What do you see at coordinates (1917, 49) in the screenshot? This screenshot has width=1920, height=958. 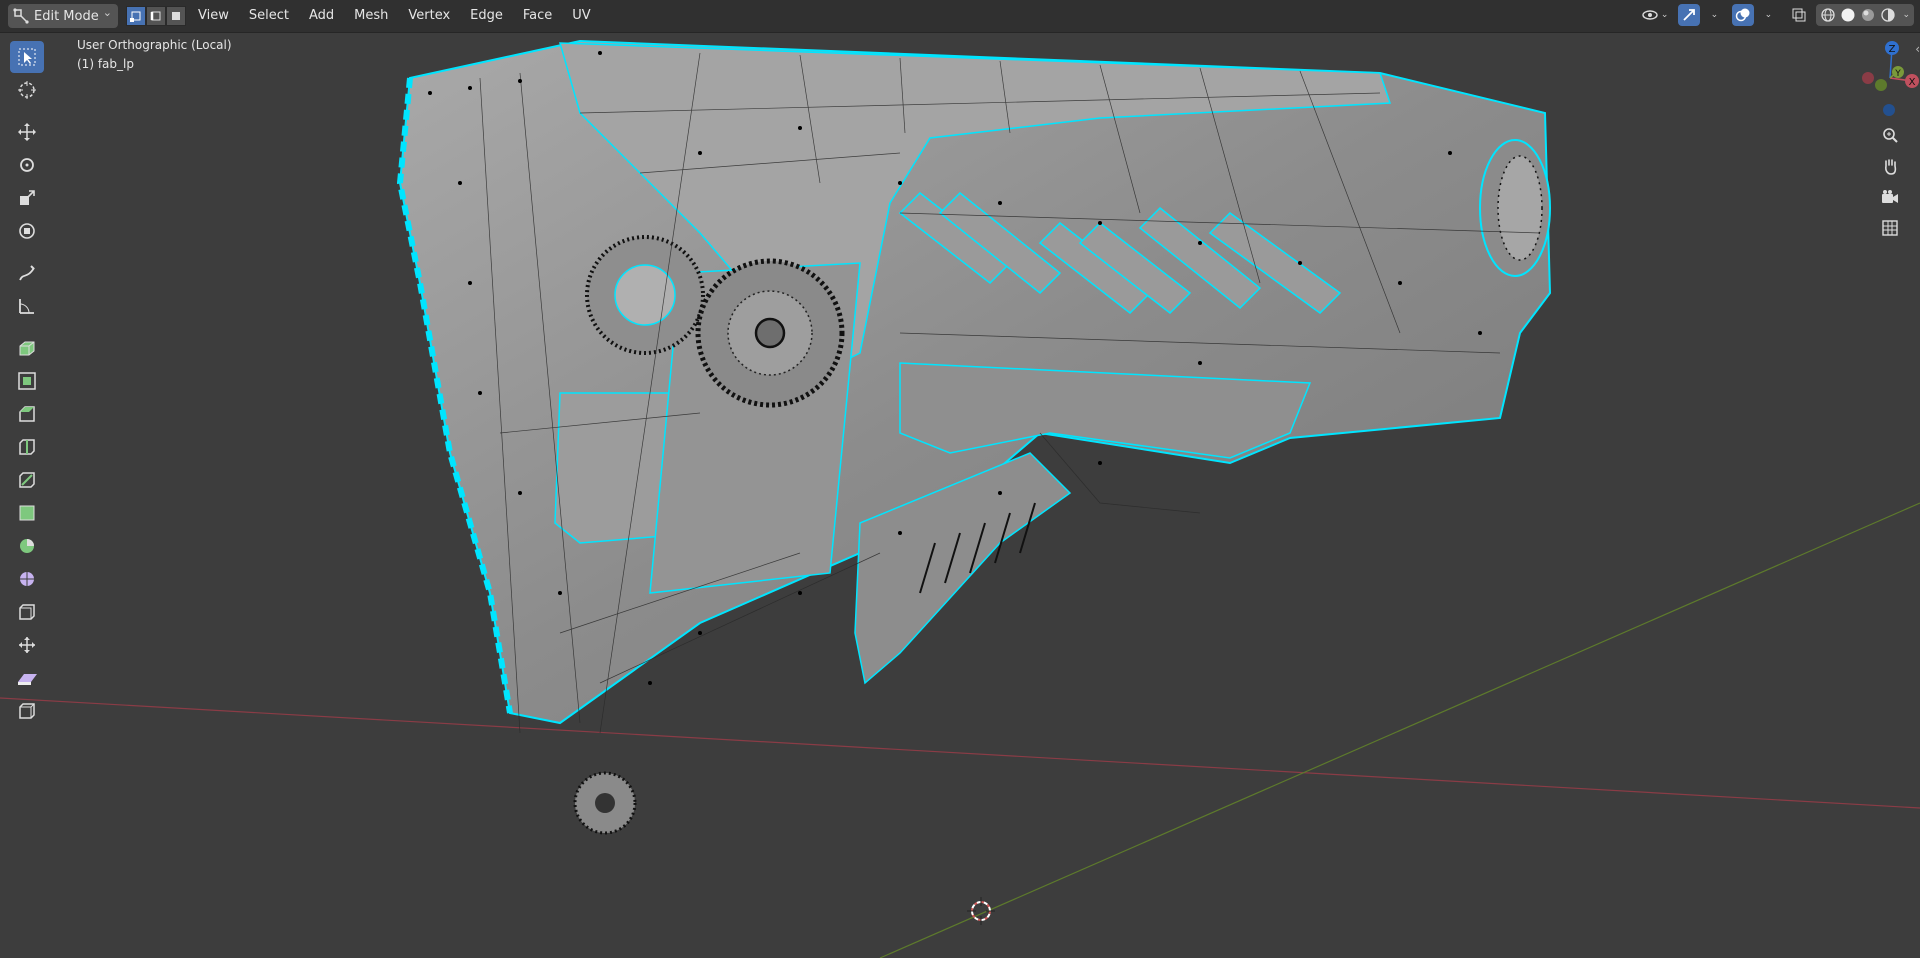 I see `sidebar-toggle-icon: ‹` at bounding box center [1917, 49].